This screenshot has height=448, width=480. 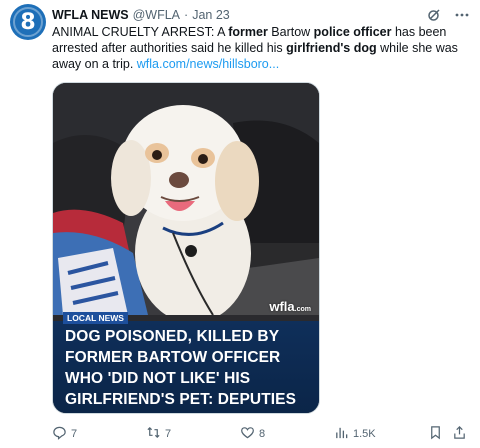 I want to click on user-handle: @WFLA, so click(x=156, y=15).